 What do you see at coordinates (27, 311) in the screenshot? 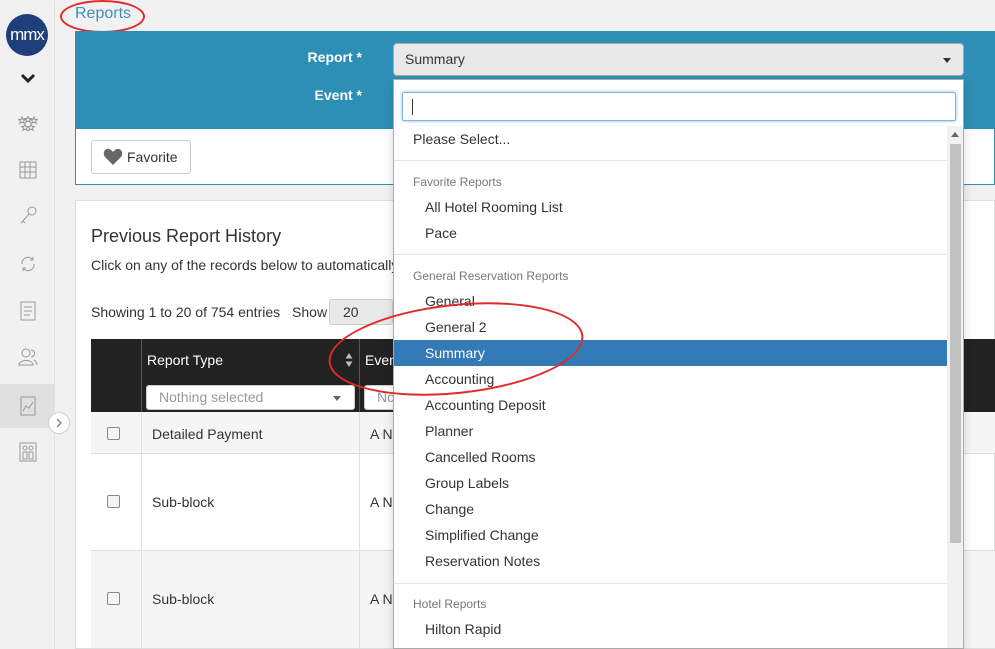
I see `document-list-icon` at bounding box center [27, 311].